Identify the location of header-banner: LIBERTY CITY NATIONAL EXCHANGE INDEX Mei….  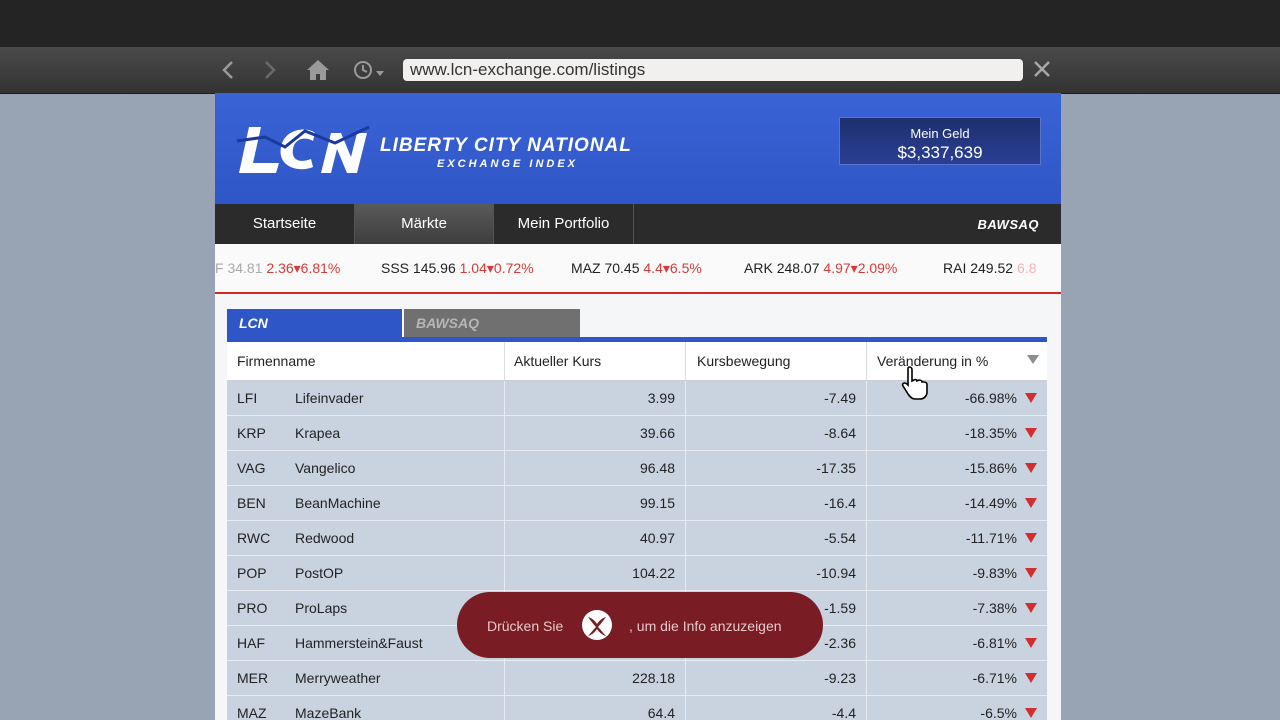
(638, 148).